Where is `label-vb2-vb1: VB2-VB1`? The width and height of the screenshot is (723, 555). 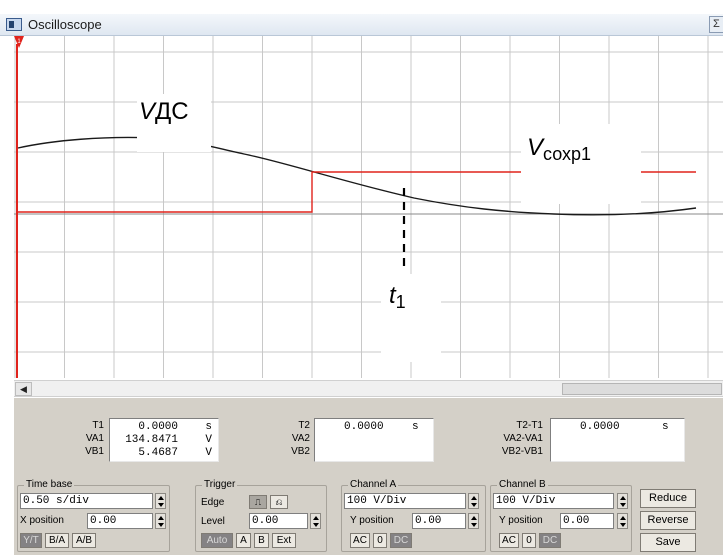
label-vb2-vb1: VB2-VB1 is located at coordinates (522, 451).